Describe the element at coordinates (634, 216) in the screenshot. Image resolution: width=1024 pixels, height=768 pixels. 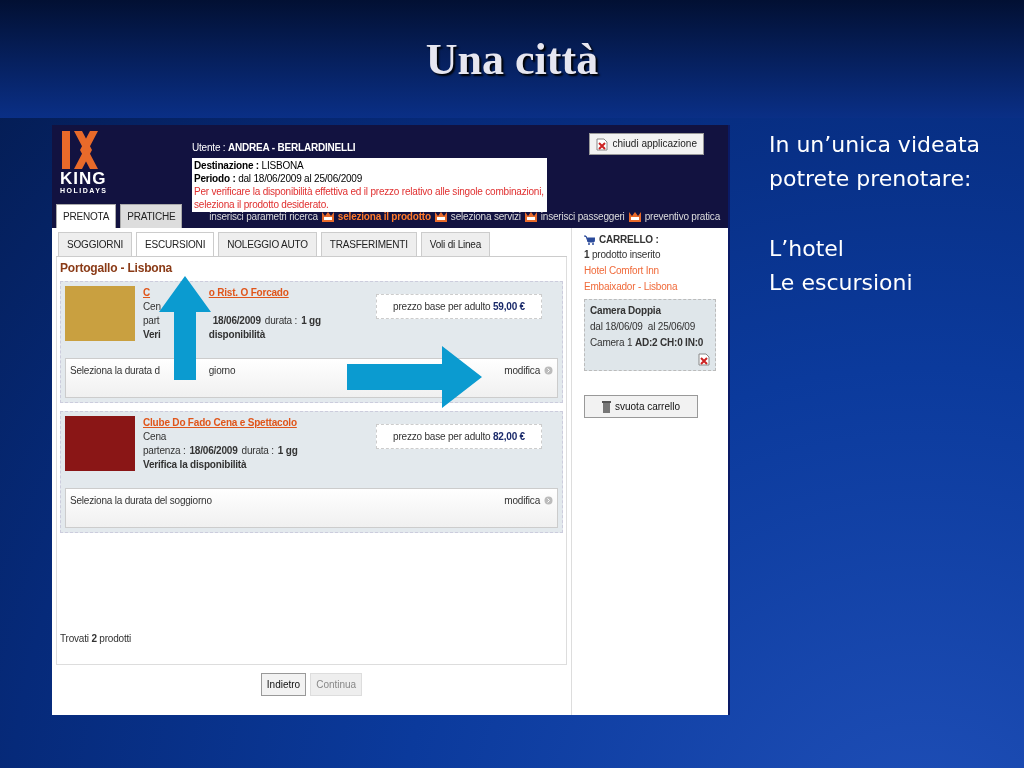
I see `crown-icon` at that location.